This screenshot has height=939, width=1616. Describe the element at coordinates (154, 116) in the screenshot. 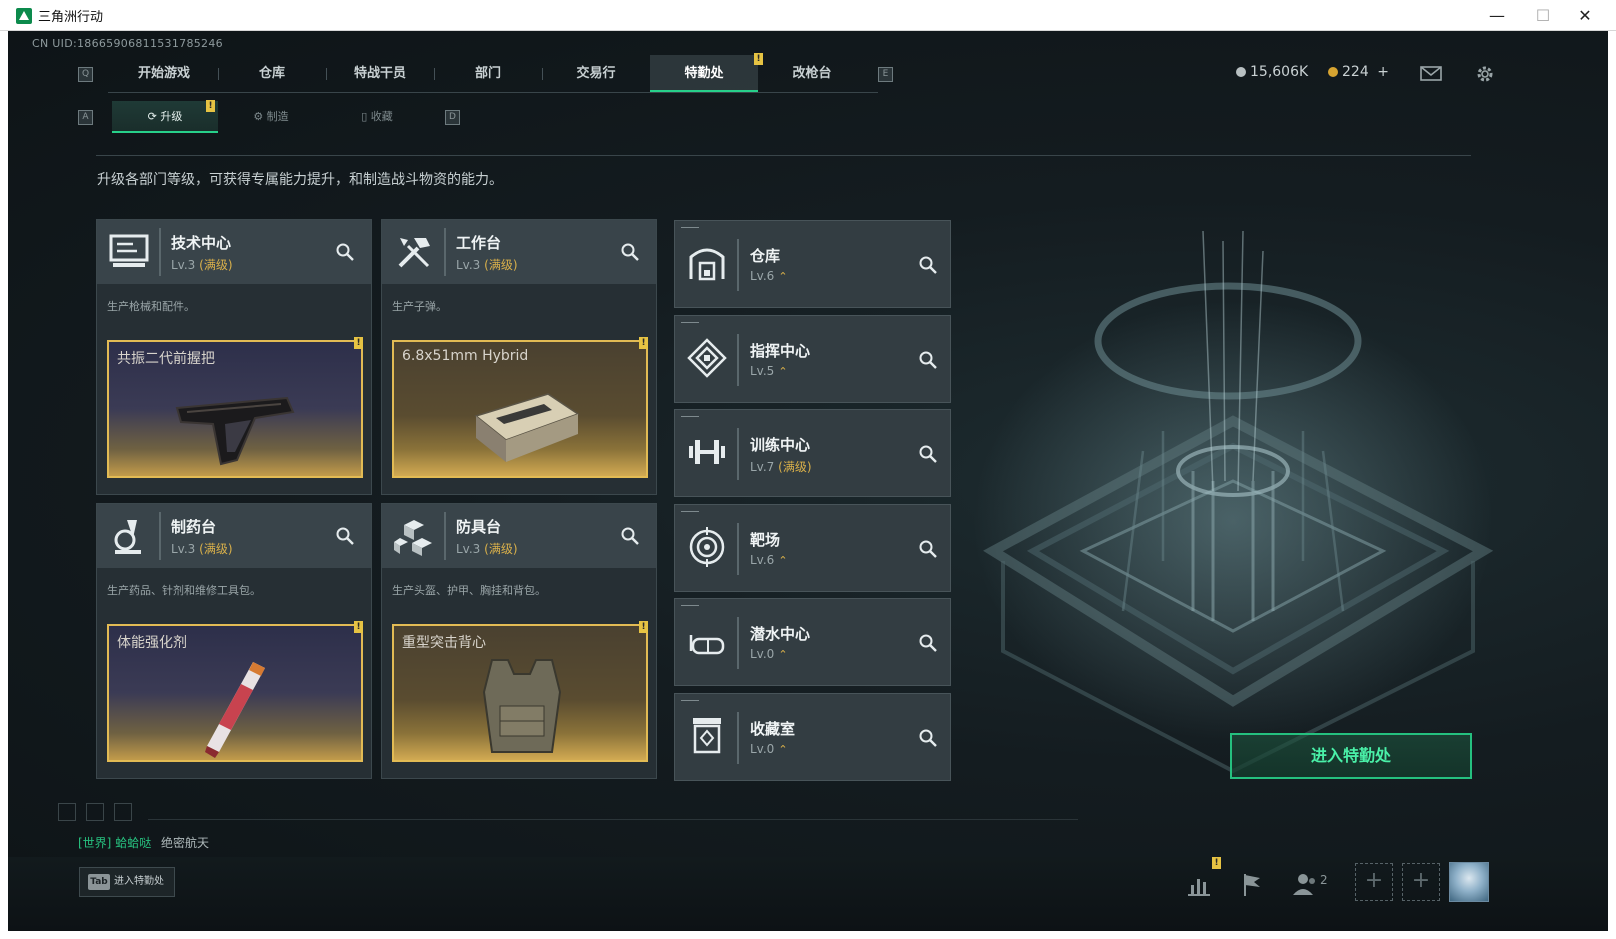

I see `upgrade-icon: ⟳` at that location.